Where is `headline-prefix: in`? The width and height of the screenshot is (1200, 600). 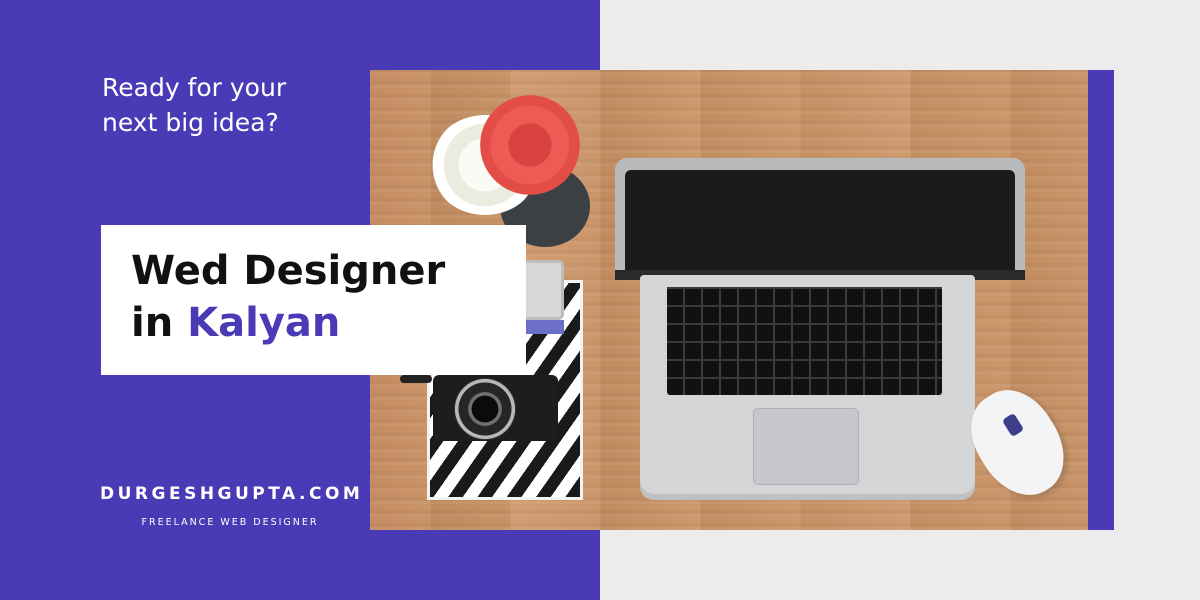 headline-prefix: in is located at coordinates (152, 323).